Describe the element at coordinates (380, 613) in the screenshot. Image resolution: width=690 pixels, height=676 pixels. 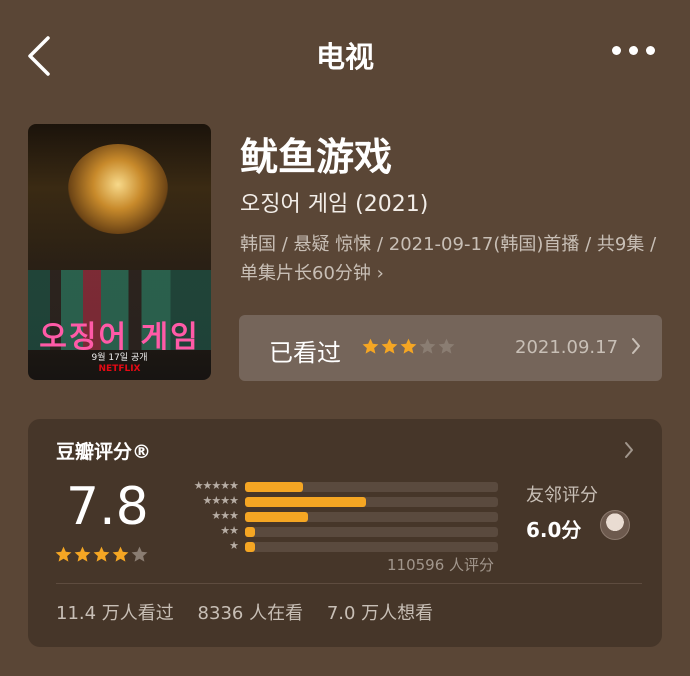
I see `stat-want: 7.0 万人想看` at that location.